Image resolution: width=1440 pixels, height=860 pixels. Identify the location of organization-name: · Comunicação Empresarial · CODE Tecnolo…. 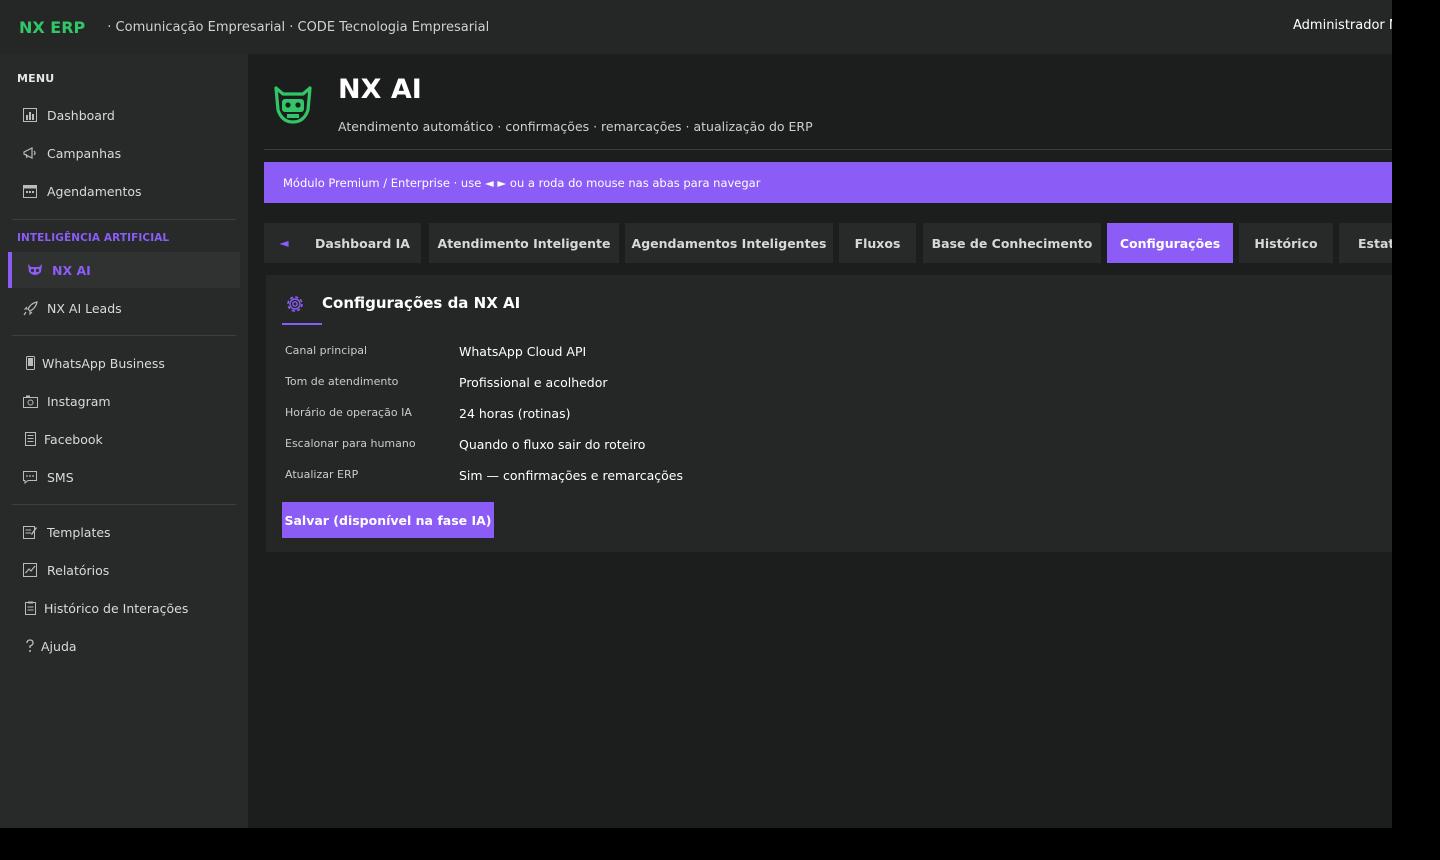
(298, 27).